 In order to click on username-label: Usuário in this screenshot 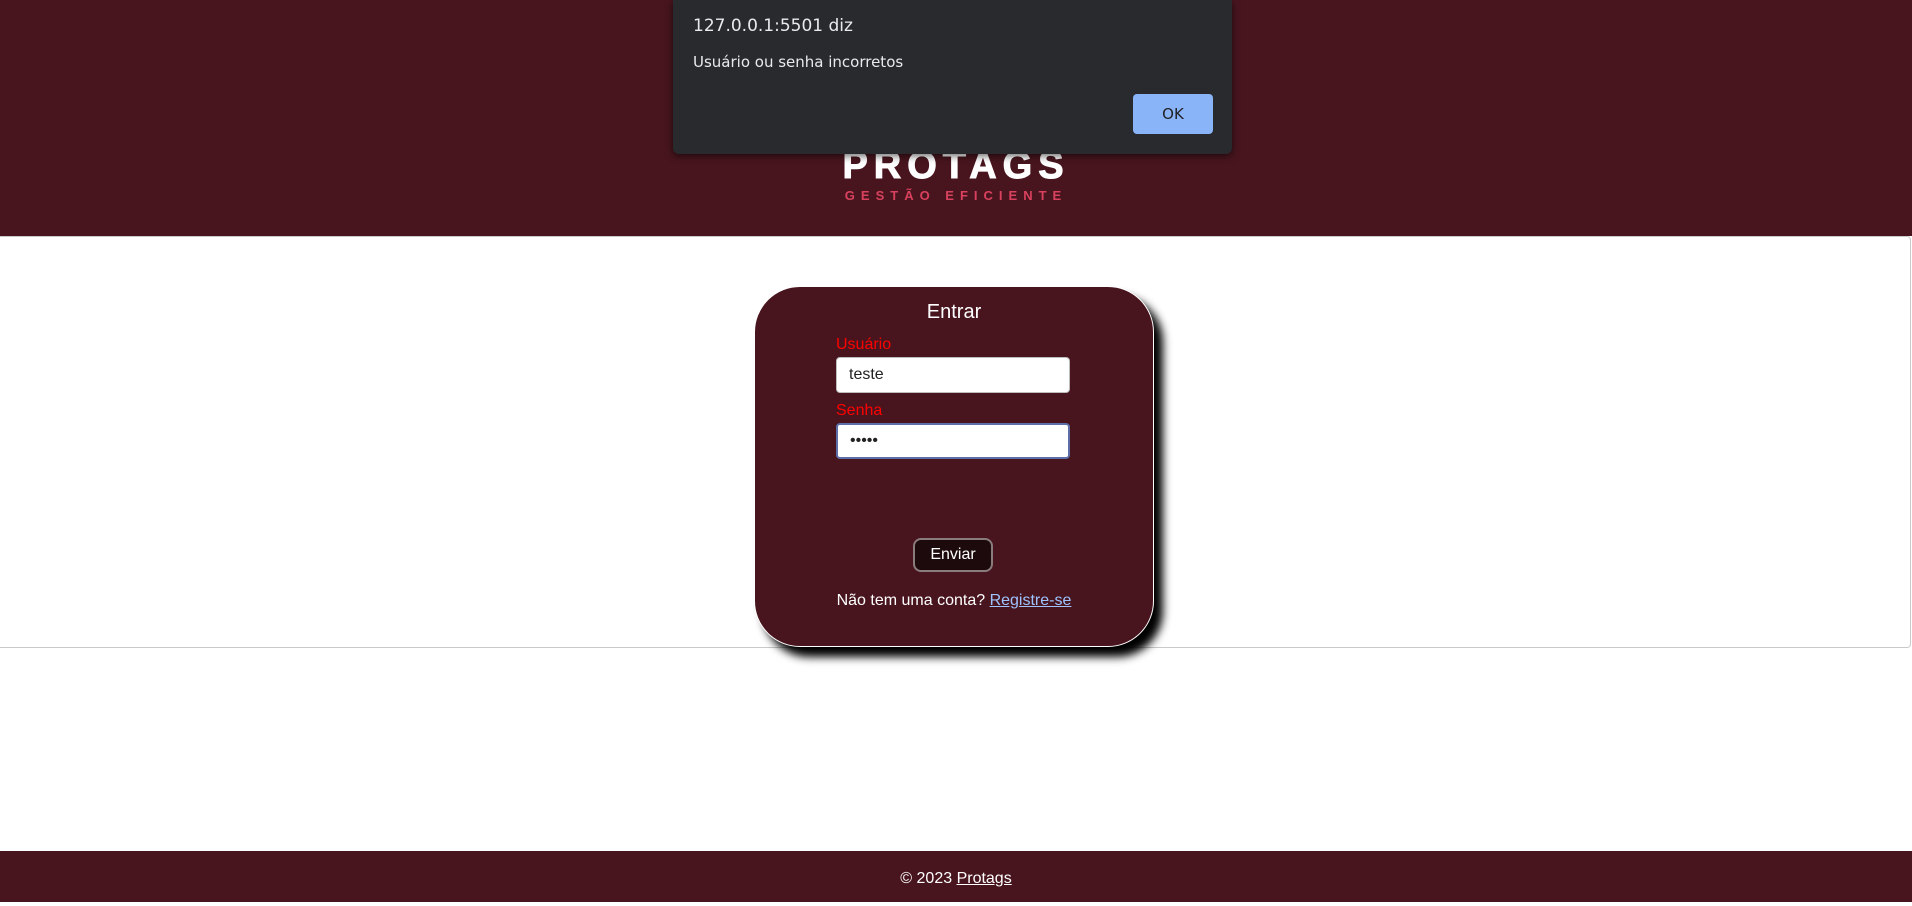, I will do `click(864, 344)`.